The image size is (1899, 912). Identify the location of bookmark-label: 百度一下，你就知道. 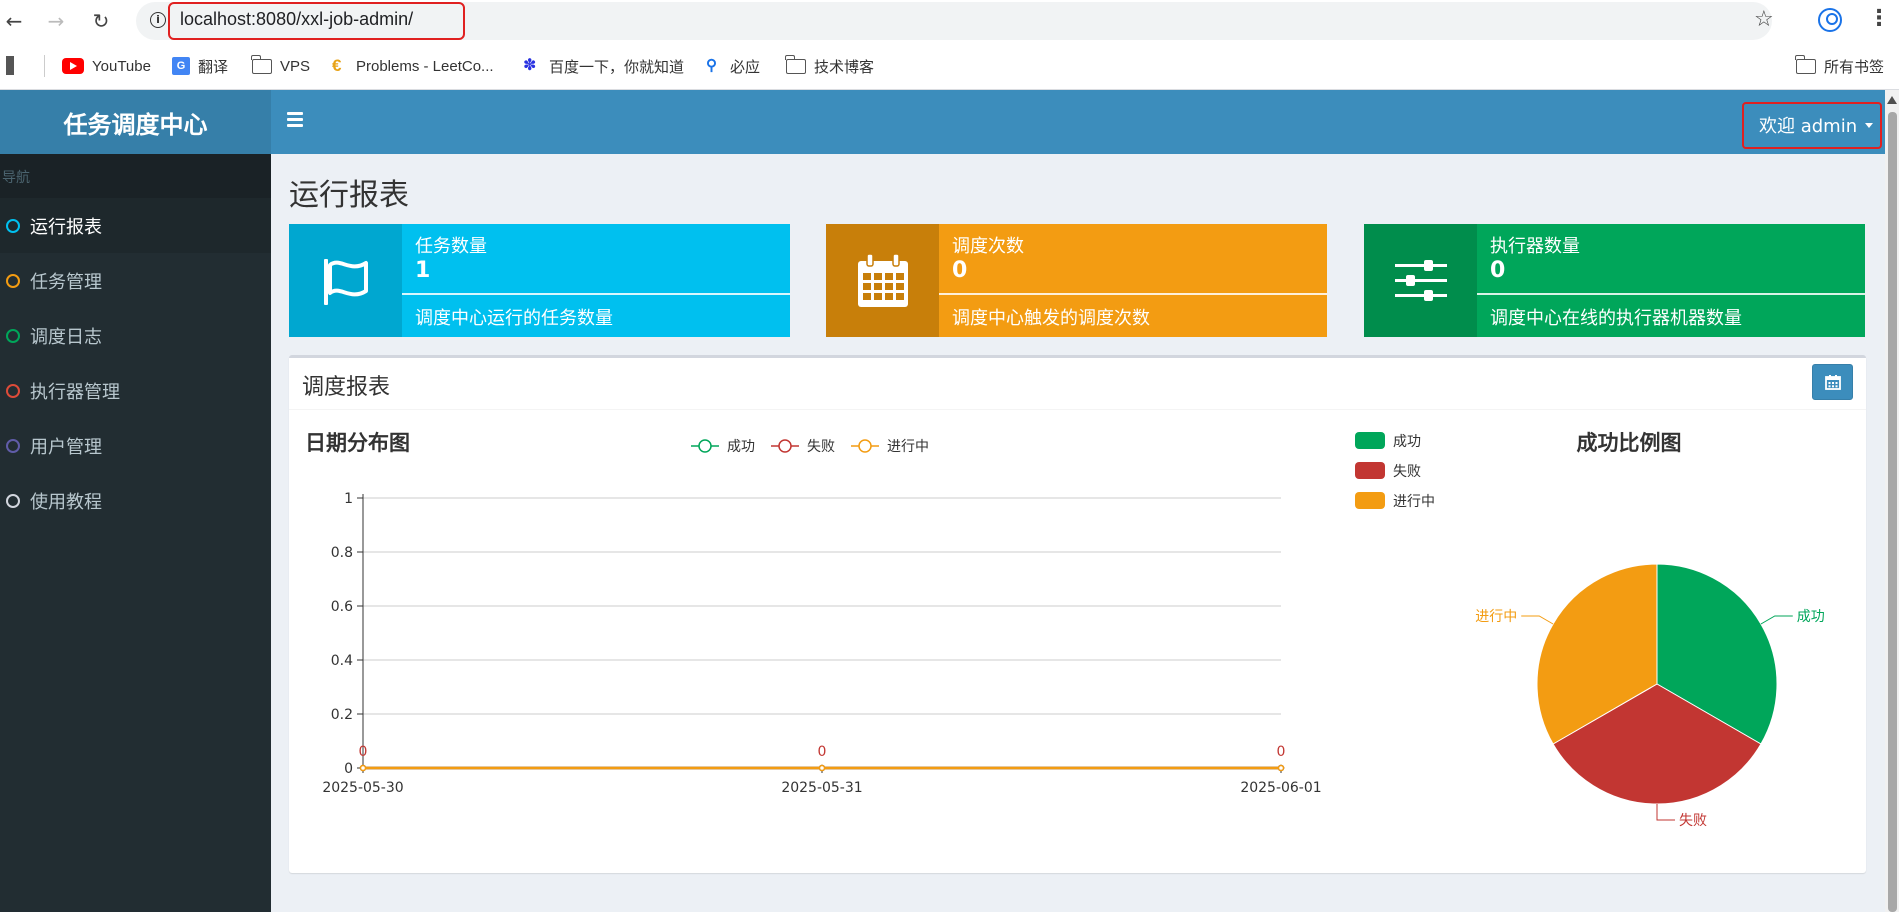
(617, 67).